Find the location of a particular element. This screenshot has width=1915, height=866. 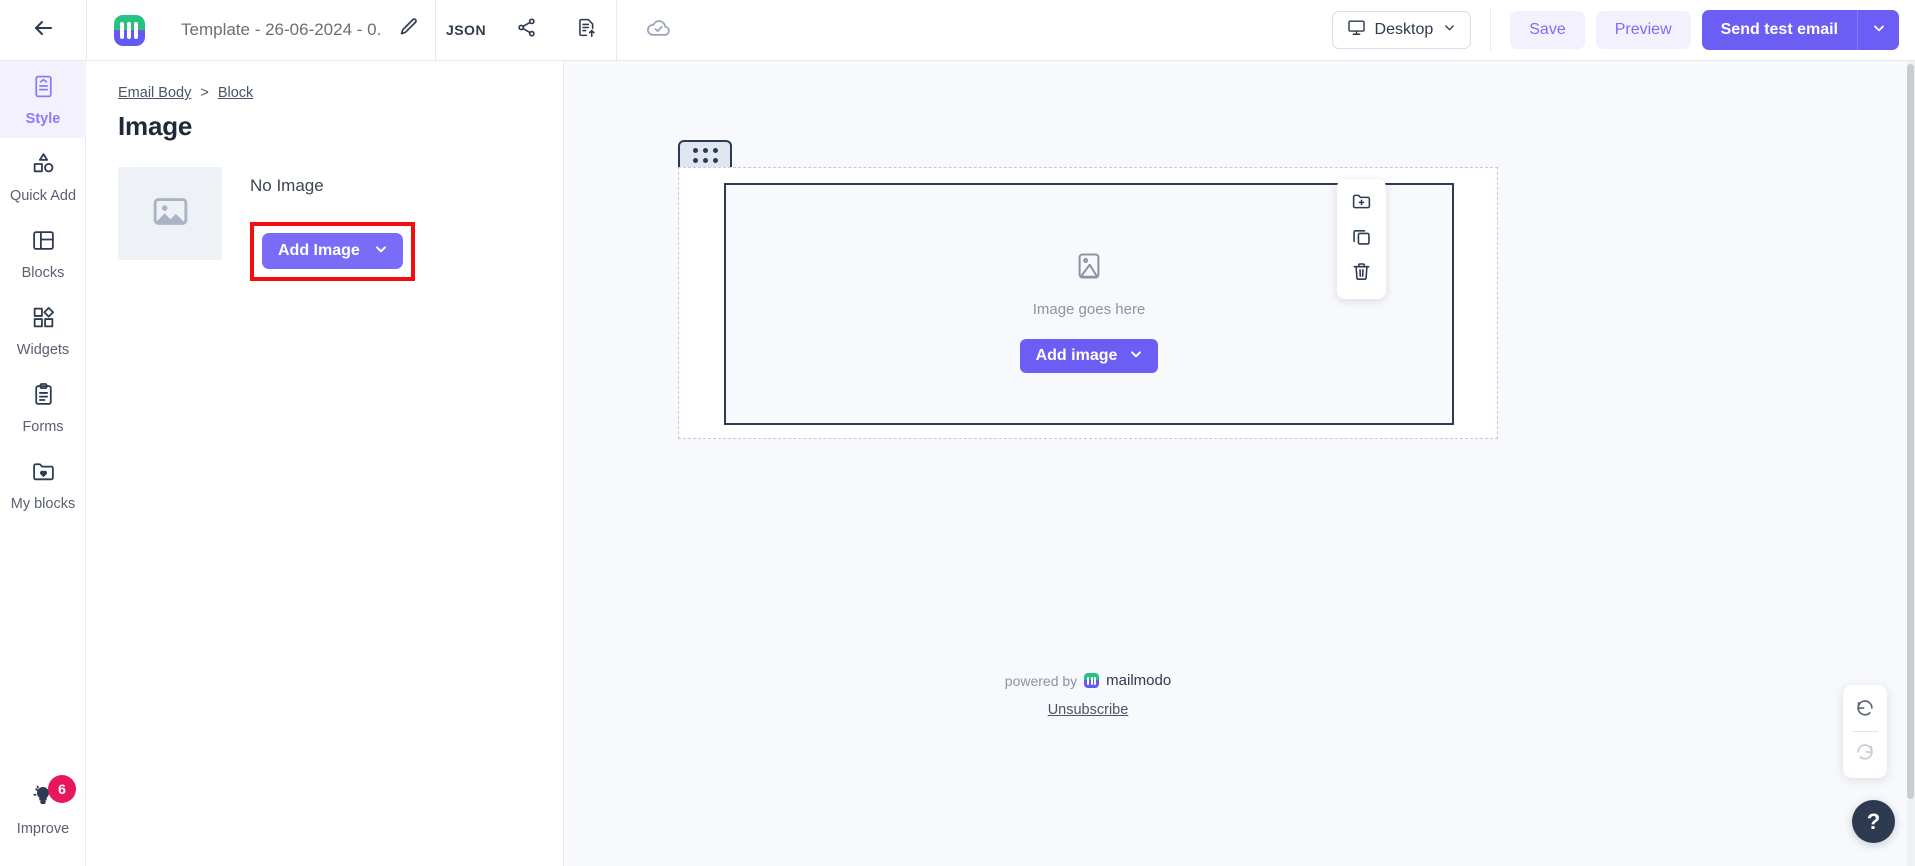

duplicate-block-button is located at coordinates (1361, 239).